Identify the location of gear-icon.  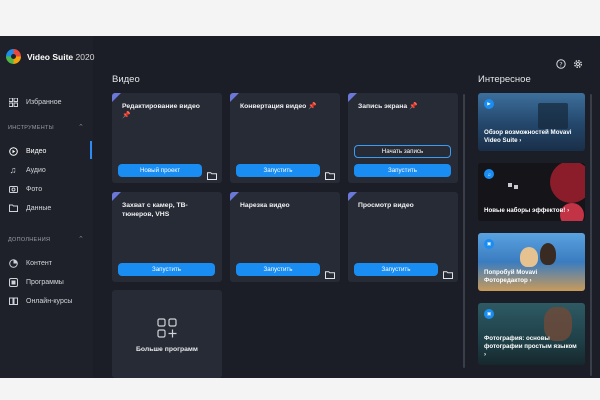
(578, 62).